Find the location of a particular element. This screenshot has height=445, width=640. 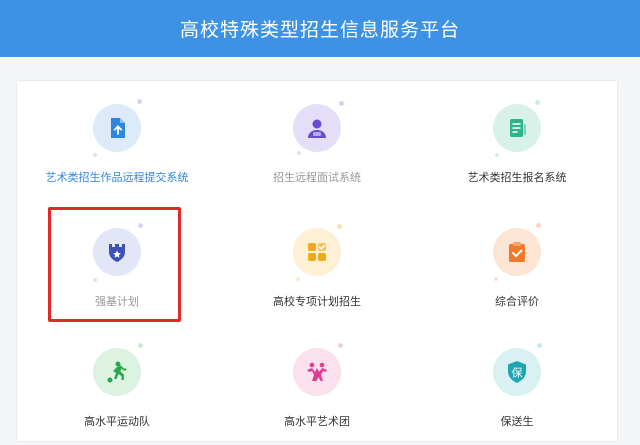

interview-person-icon is located at coordinates (317, 128).